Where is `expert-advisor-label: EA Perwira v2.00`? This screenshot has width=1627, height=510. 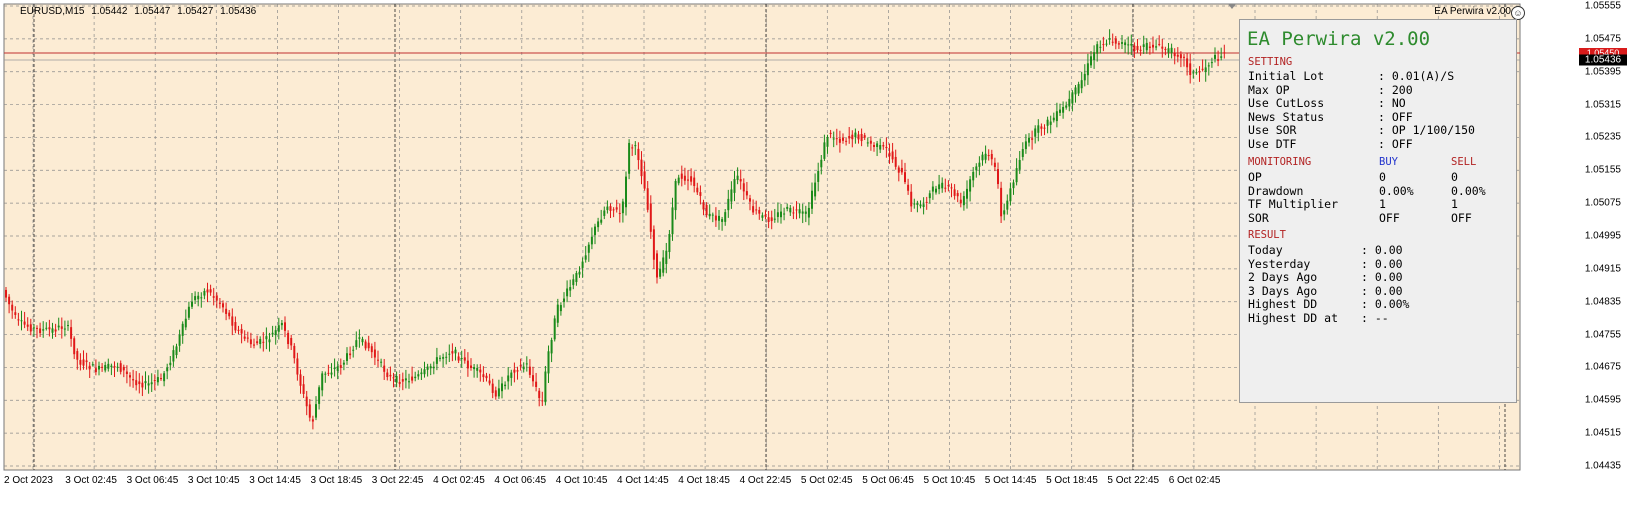
expert-advisor-label: EA Perwira v2.00 is located at coordinates (1472, 11).